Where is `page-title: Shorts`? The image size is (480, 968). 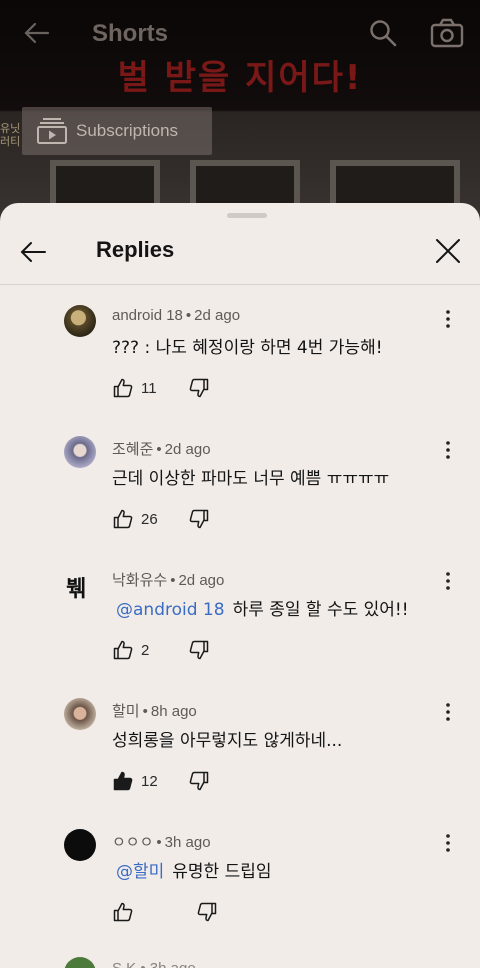 page-title: Shorts is located at coordinates (130, 33).